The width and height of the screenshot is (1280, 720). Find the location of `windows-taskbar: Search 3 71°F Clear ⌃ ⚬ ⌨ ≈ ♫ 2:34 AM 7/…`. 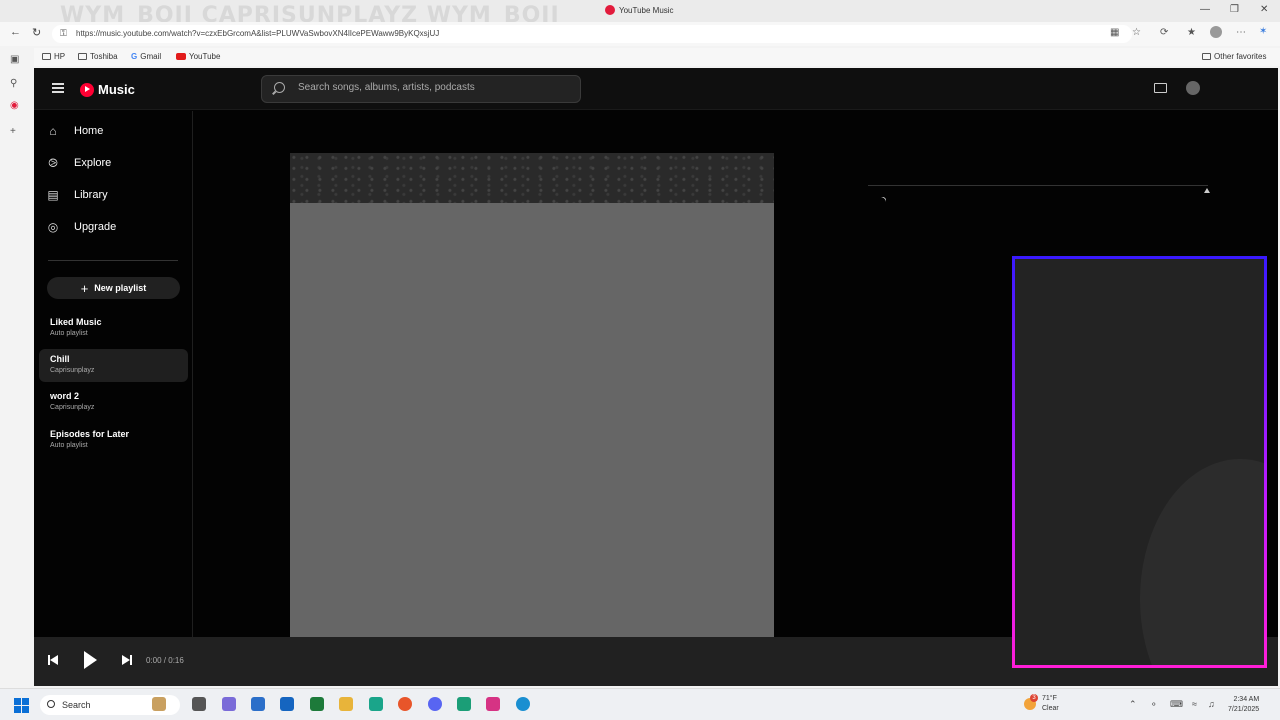

windows-taskbar: Search 3 71°F Clear ⌃ ⚬ ⌨ ≈ ♫ 2:34 AM 7/… is located at coordinates (640, 704).